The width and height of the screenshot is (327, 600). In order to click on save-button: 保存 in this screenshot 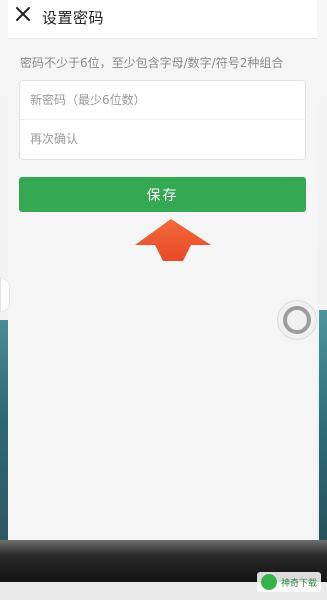, I will do `click(162, 194)`.